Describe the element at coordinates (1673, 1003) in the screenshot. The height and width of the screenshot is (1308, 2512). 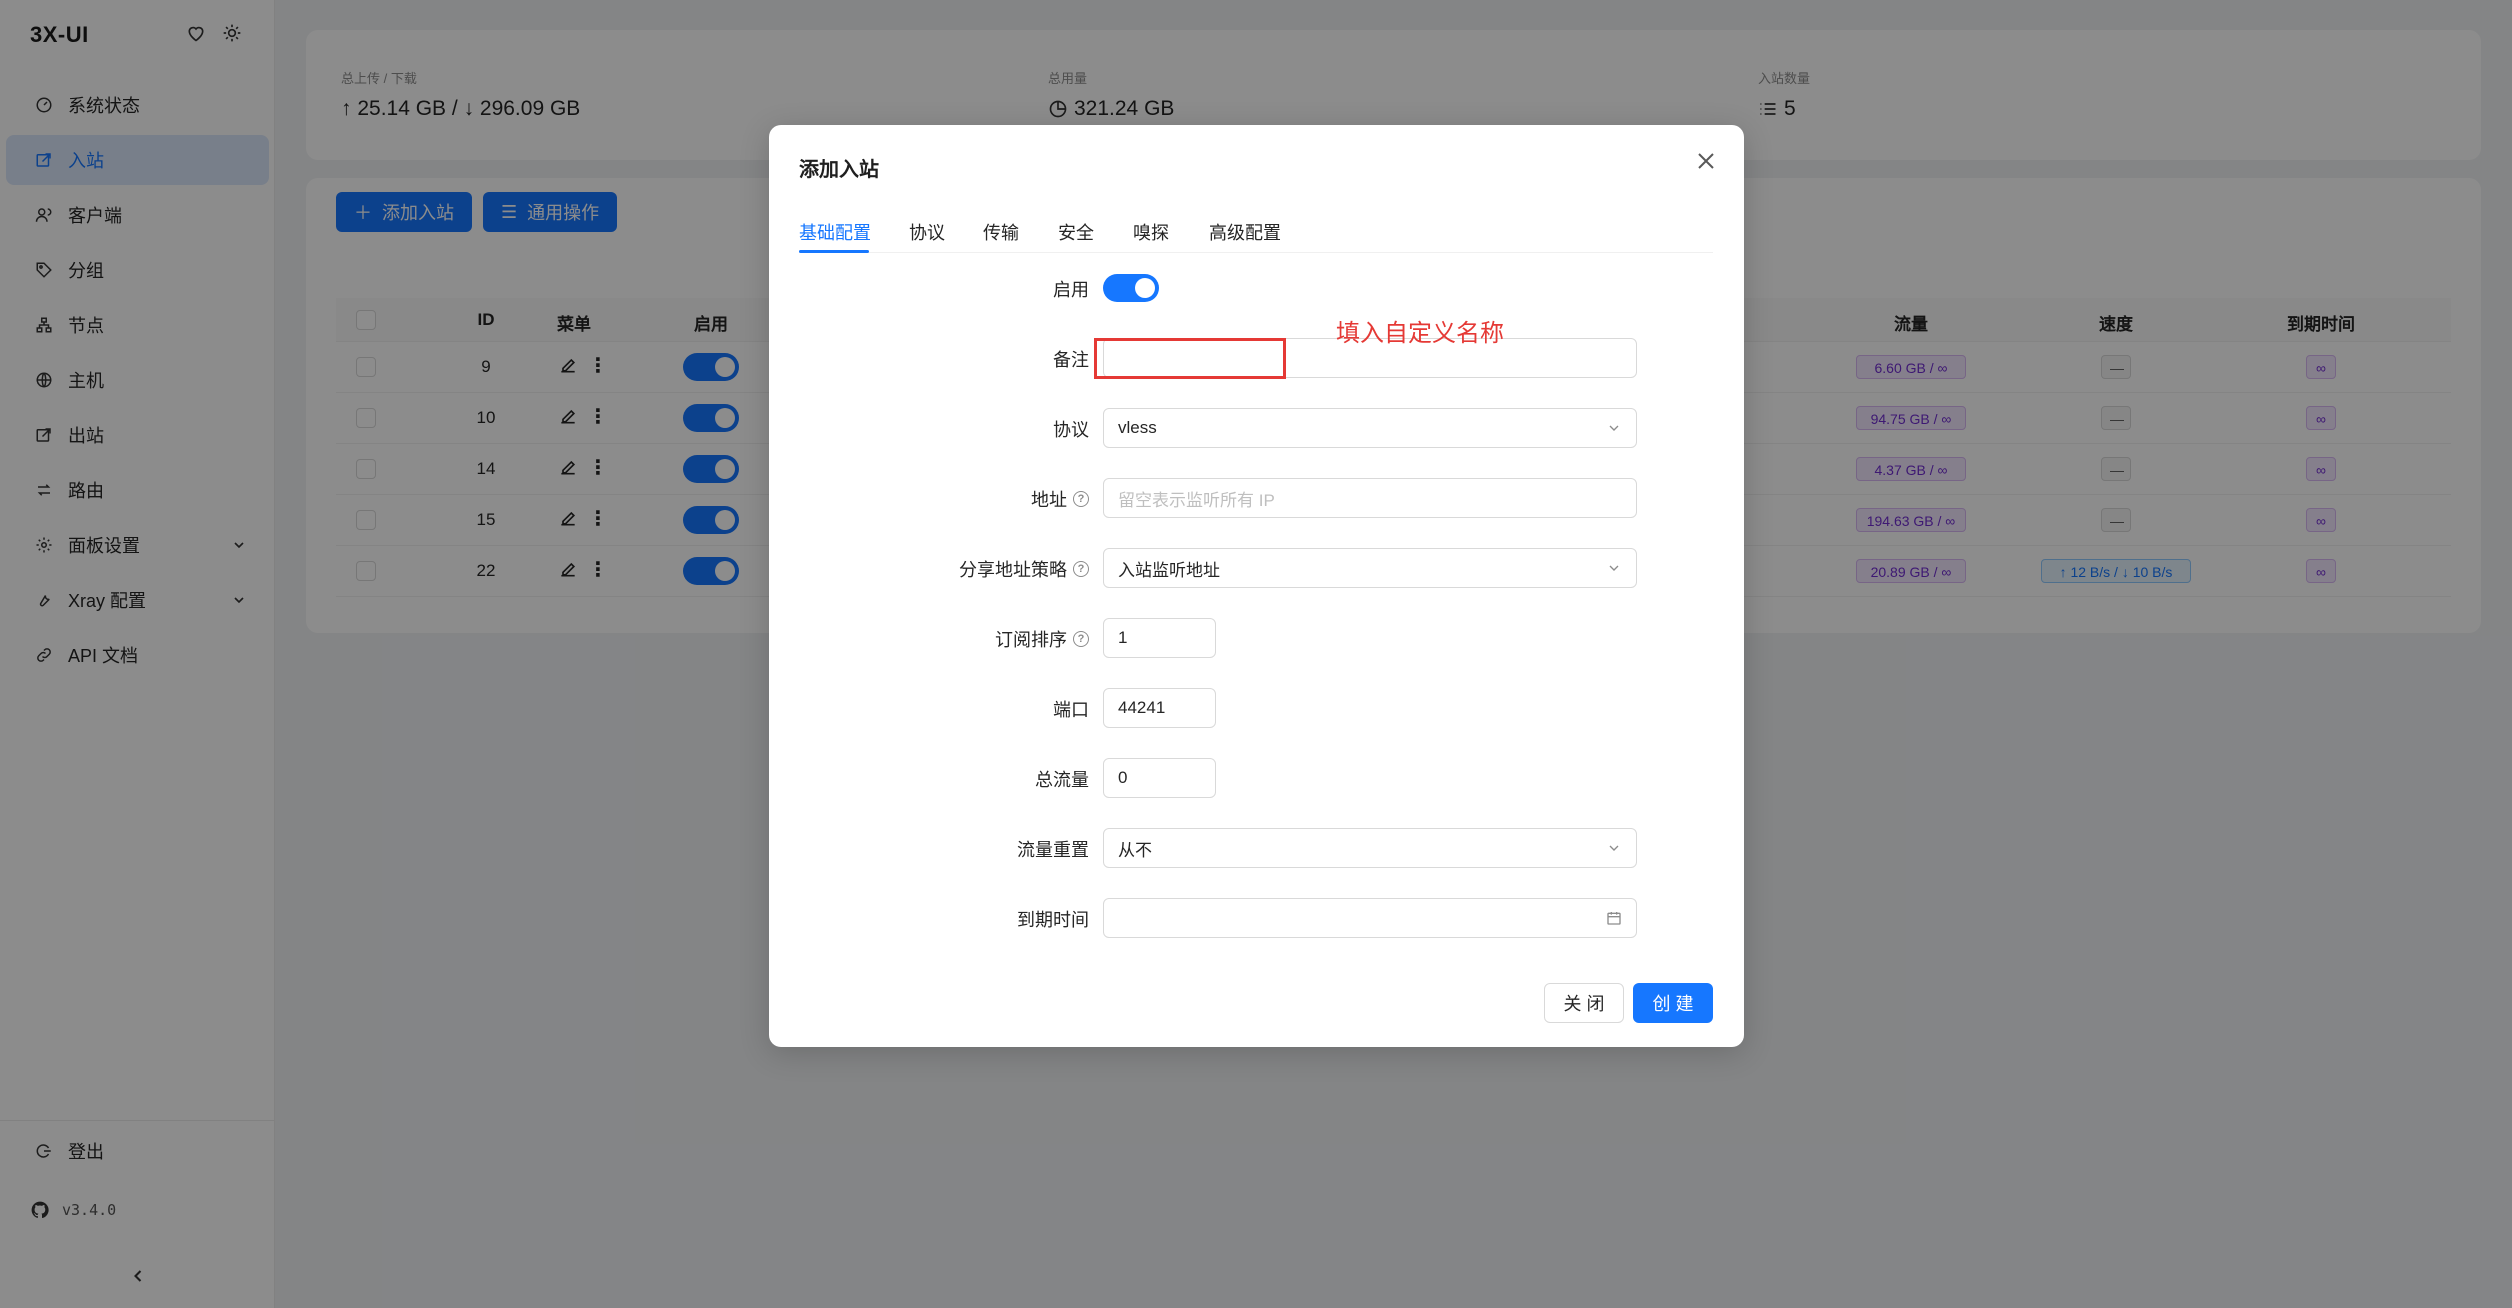
I see `create-button: 创 建` at that location.